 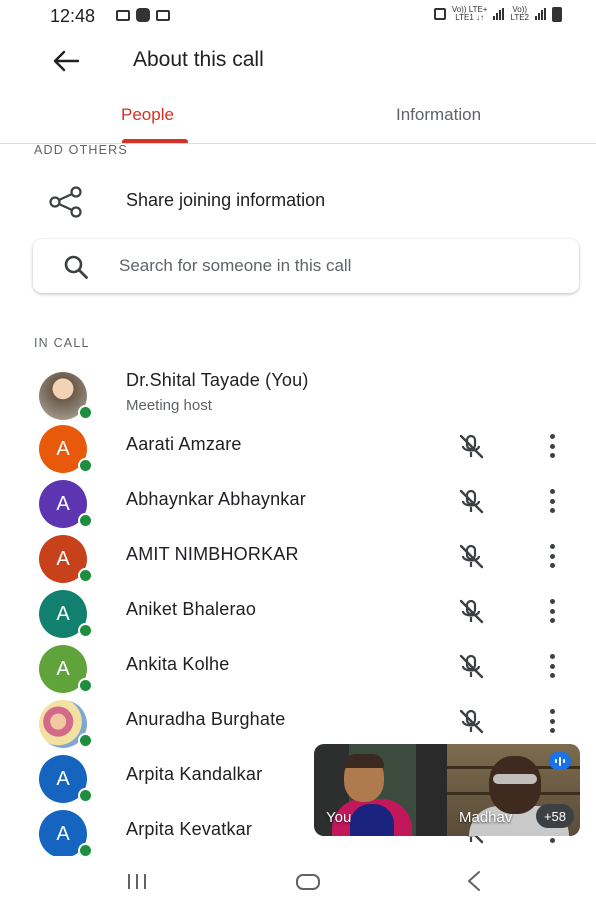 I want to click on notification-icons, so click(x=143, y=15).